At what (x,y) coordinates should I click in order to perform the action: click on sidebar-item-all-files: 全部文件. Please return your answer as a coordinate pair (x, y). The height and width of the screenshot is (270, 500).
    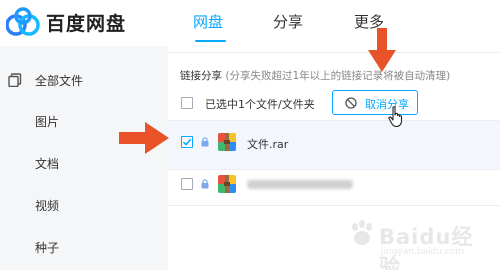
    Looking at the image, I should click on (84, 80).